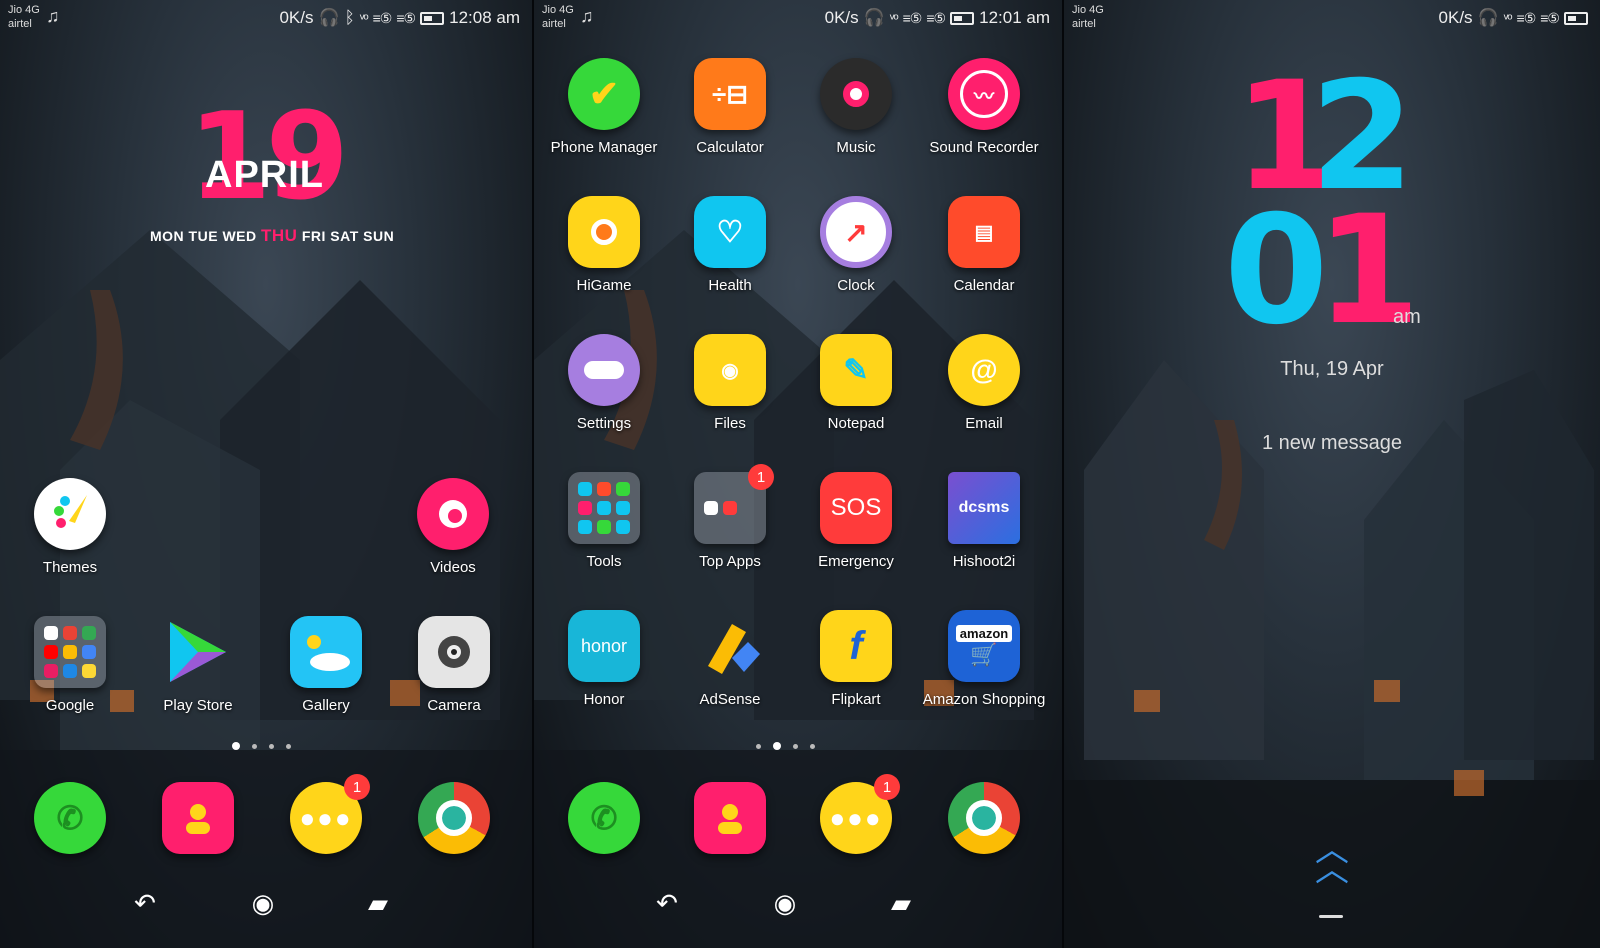  I want to click on app-music: Music, so click(856, 107).